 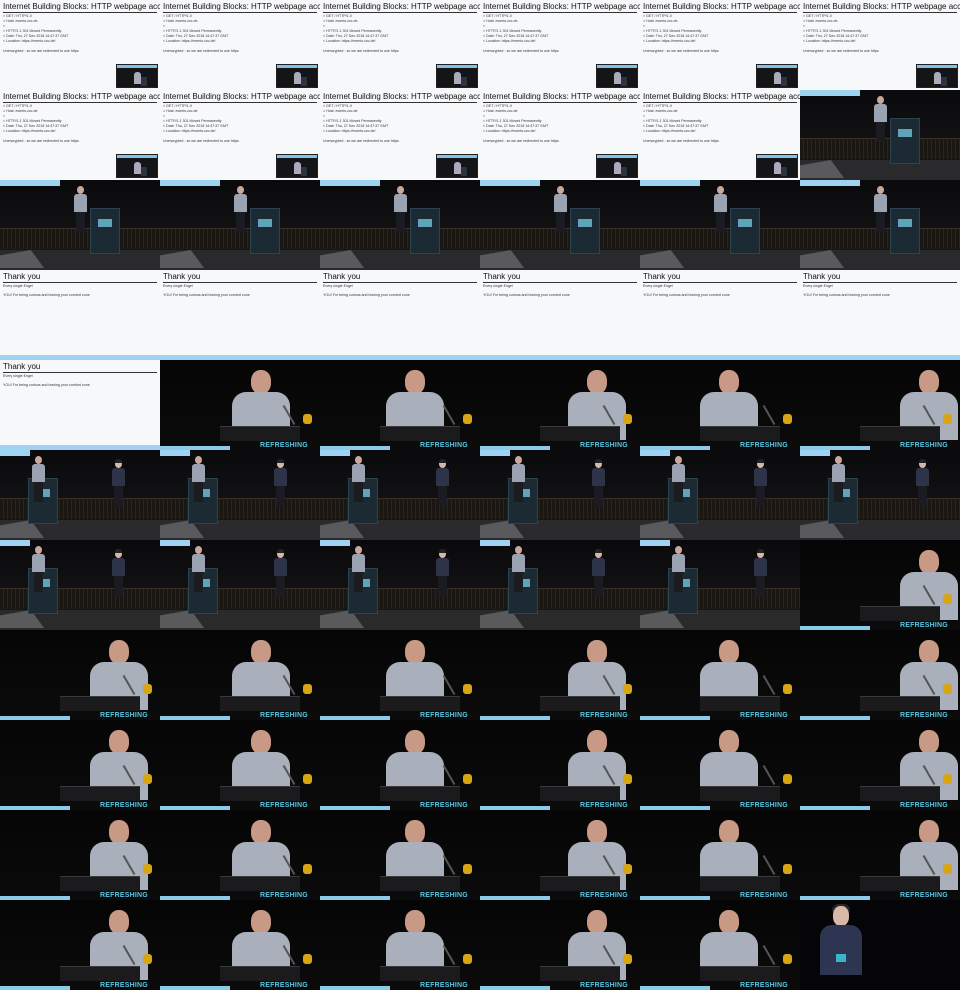 I want to click on microphone, so click(x=769, y=775).